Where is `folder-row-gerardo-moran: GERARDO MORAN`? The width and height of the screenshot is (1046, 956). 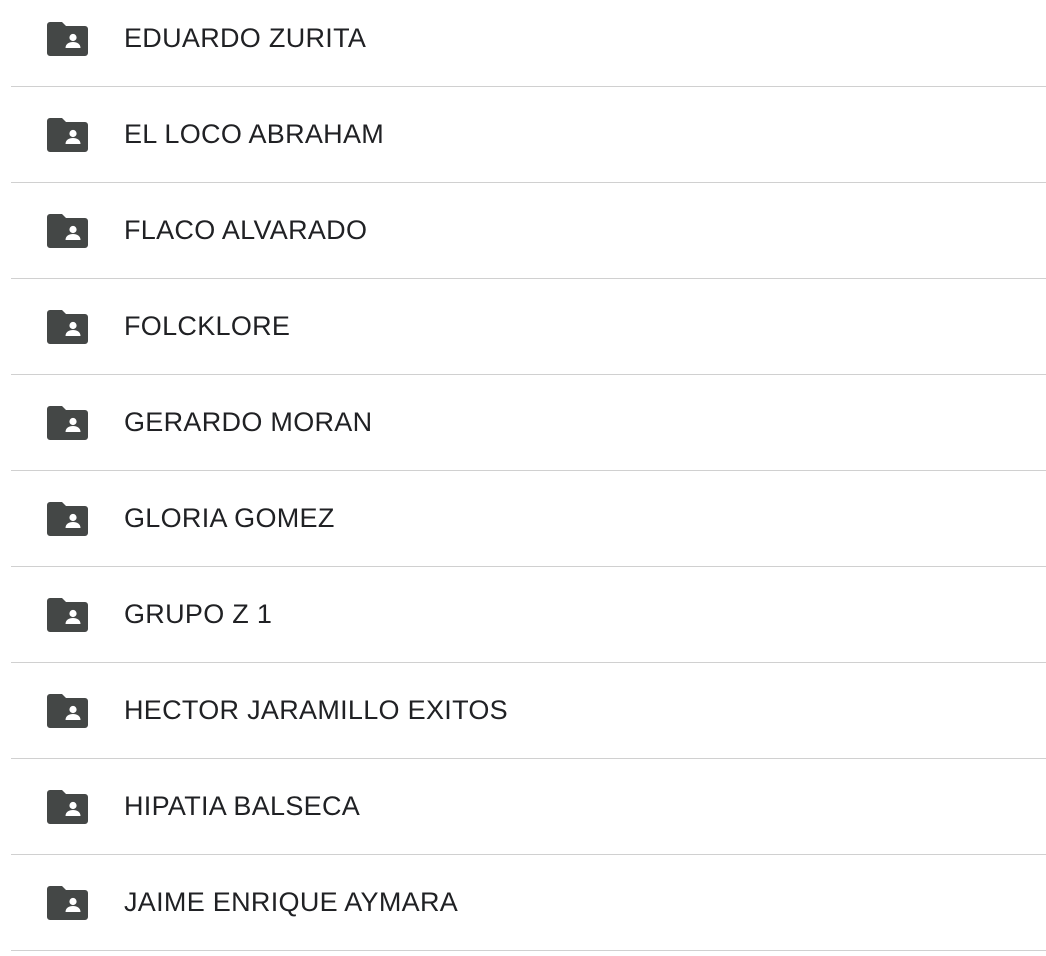
folder-row-gerardo-moran: GERARDO MORAN is located at coordinates (528, 423).